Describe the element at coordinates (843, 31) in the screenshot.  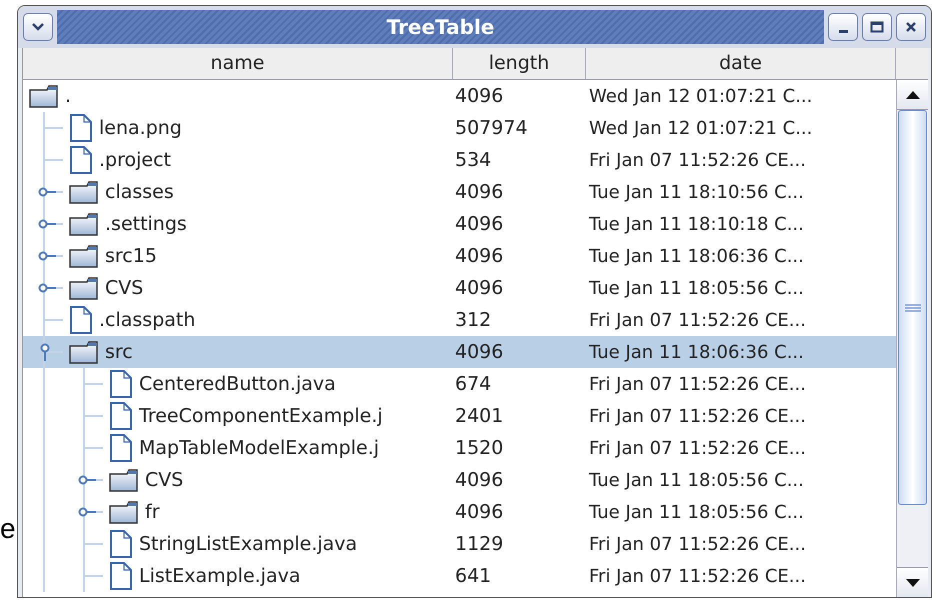
I see `minimize-icon` at that location.